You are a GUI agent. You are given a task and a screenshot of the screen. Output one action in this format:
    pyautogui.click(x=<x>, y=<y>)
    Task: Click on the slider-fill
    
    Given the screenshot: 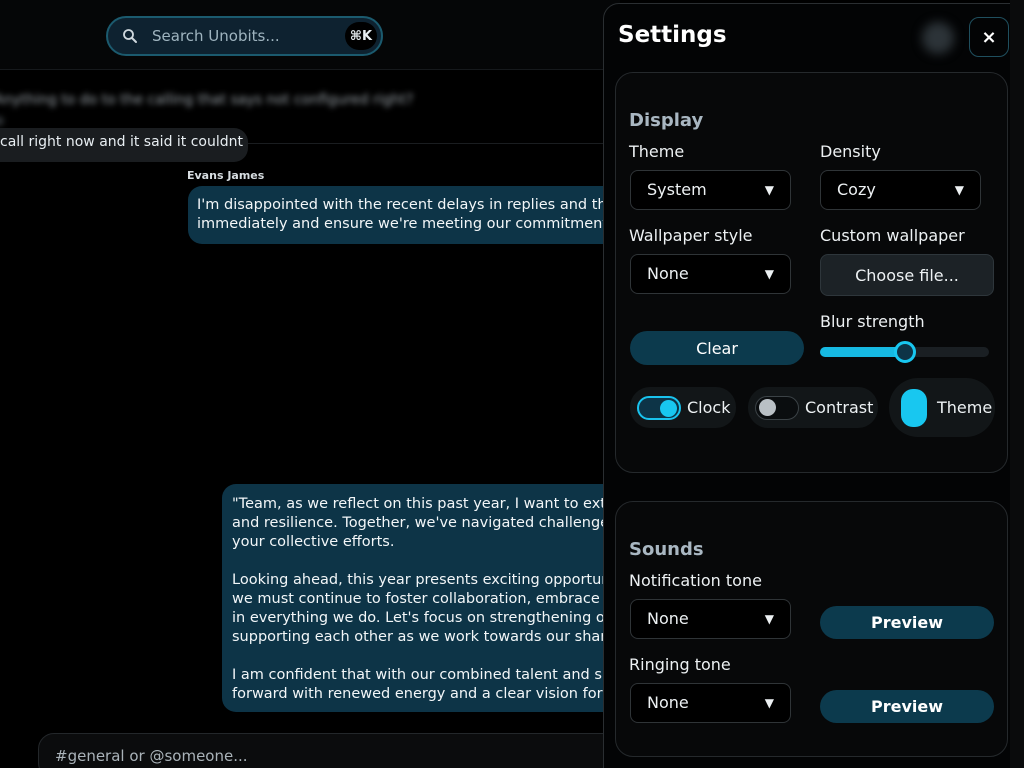 What is the action you would take?
    pyautogui.click(x=862, y=352)
    